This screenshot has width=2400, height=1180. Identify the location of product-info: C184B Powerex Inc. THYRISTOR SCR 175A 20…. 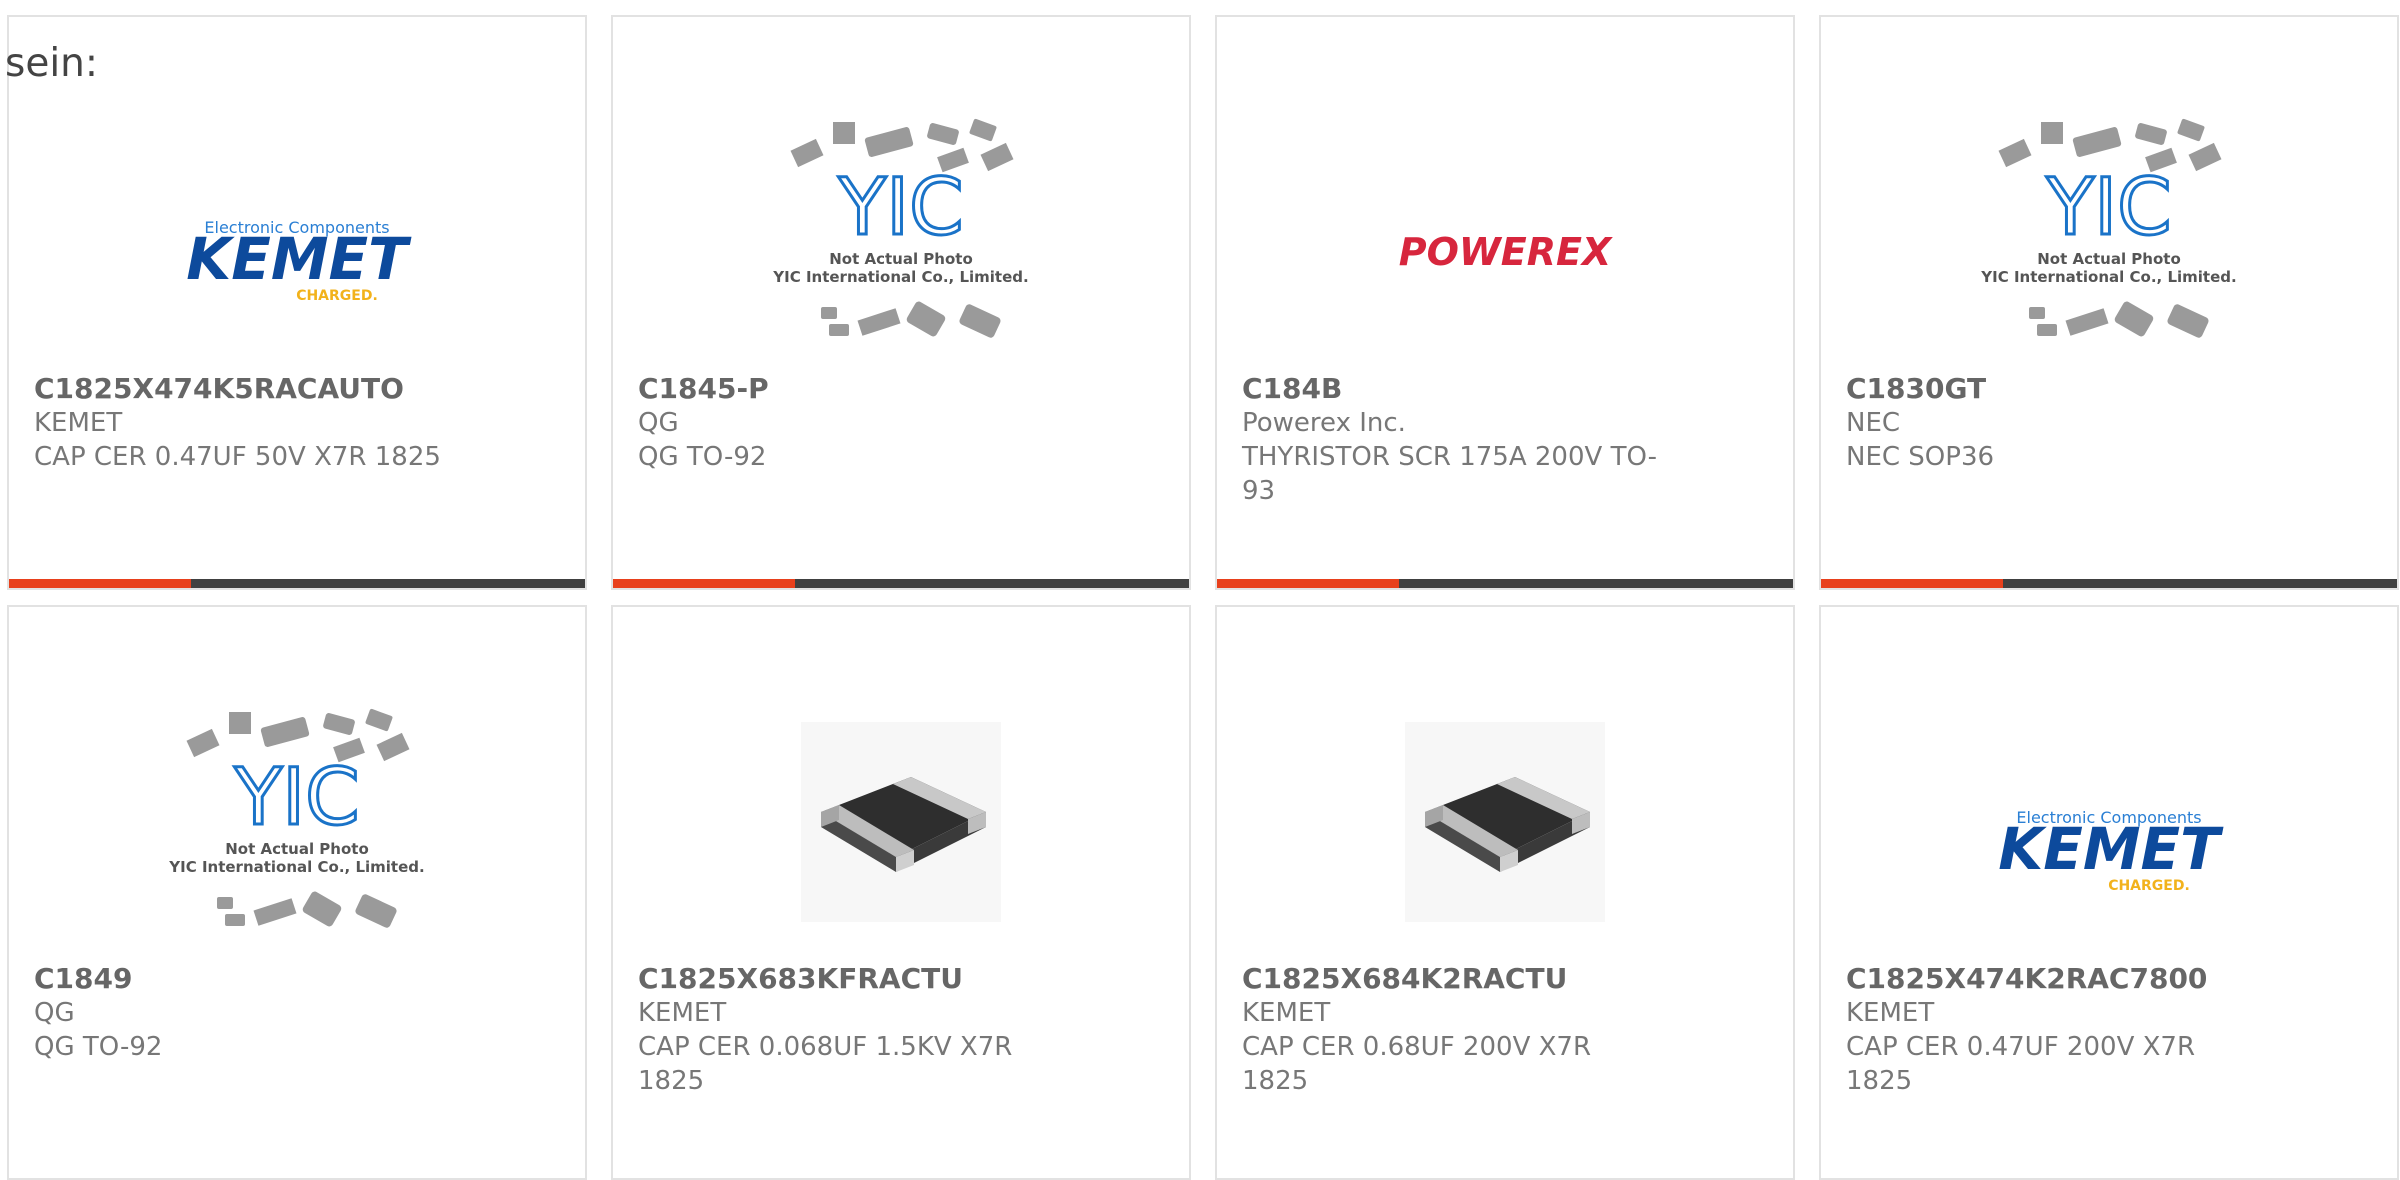
(1452, 440).